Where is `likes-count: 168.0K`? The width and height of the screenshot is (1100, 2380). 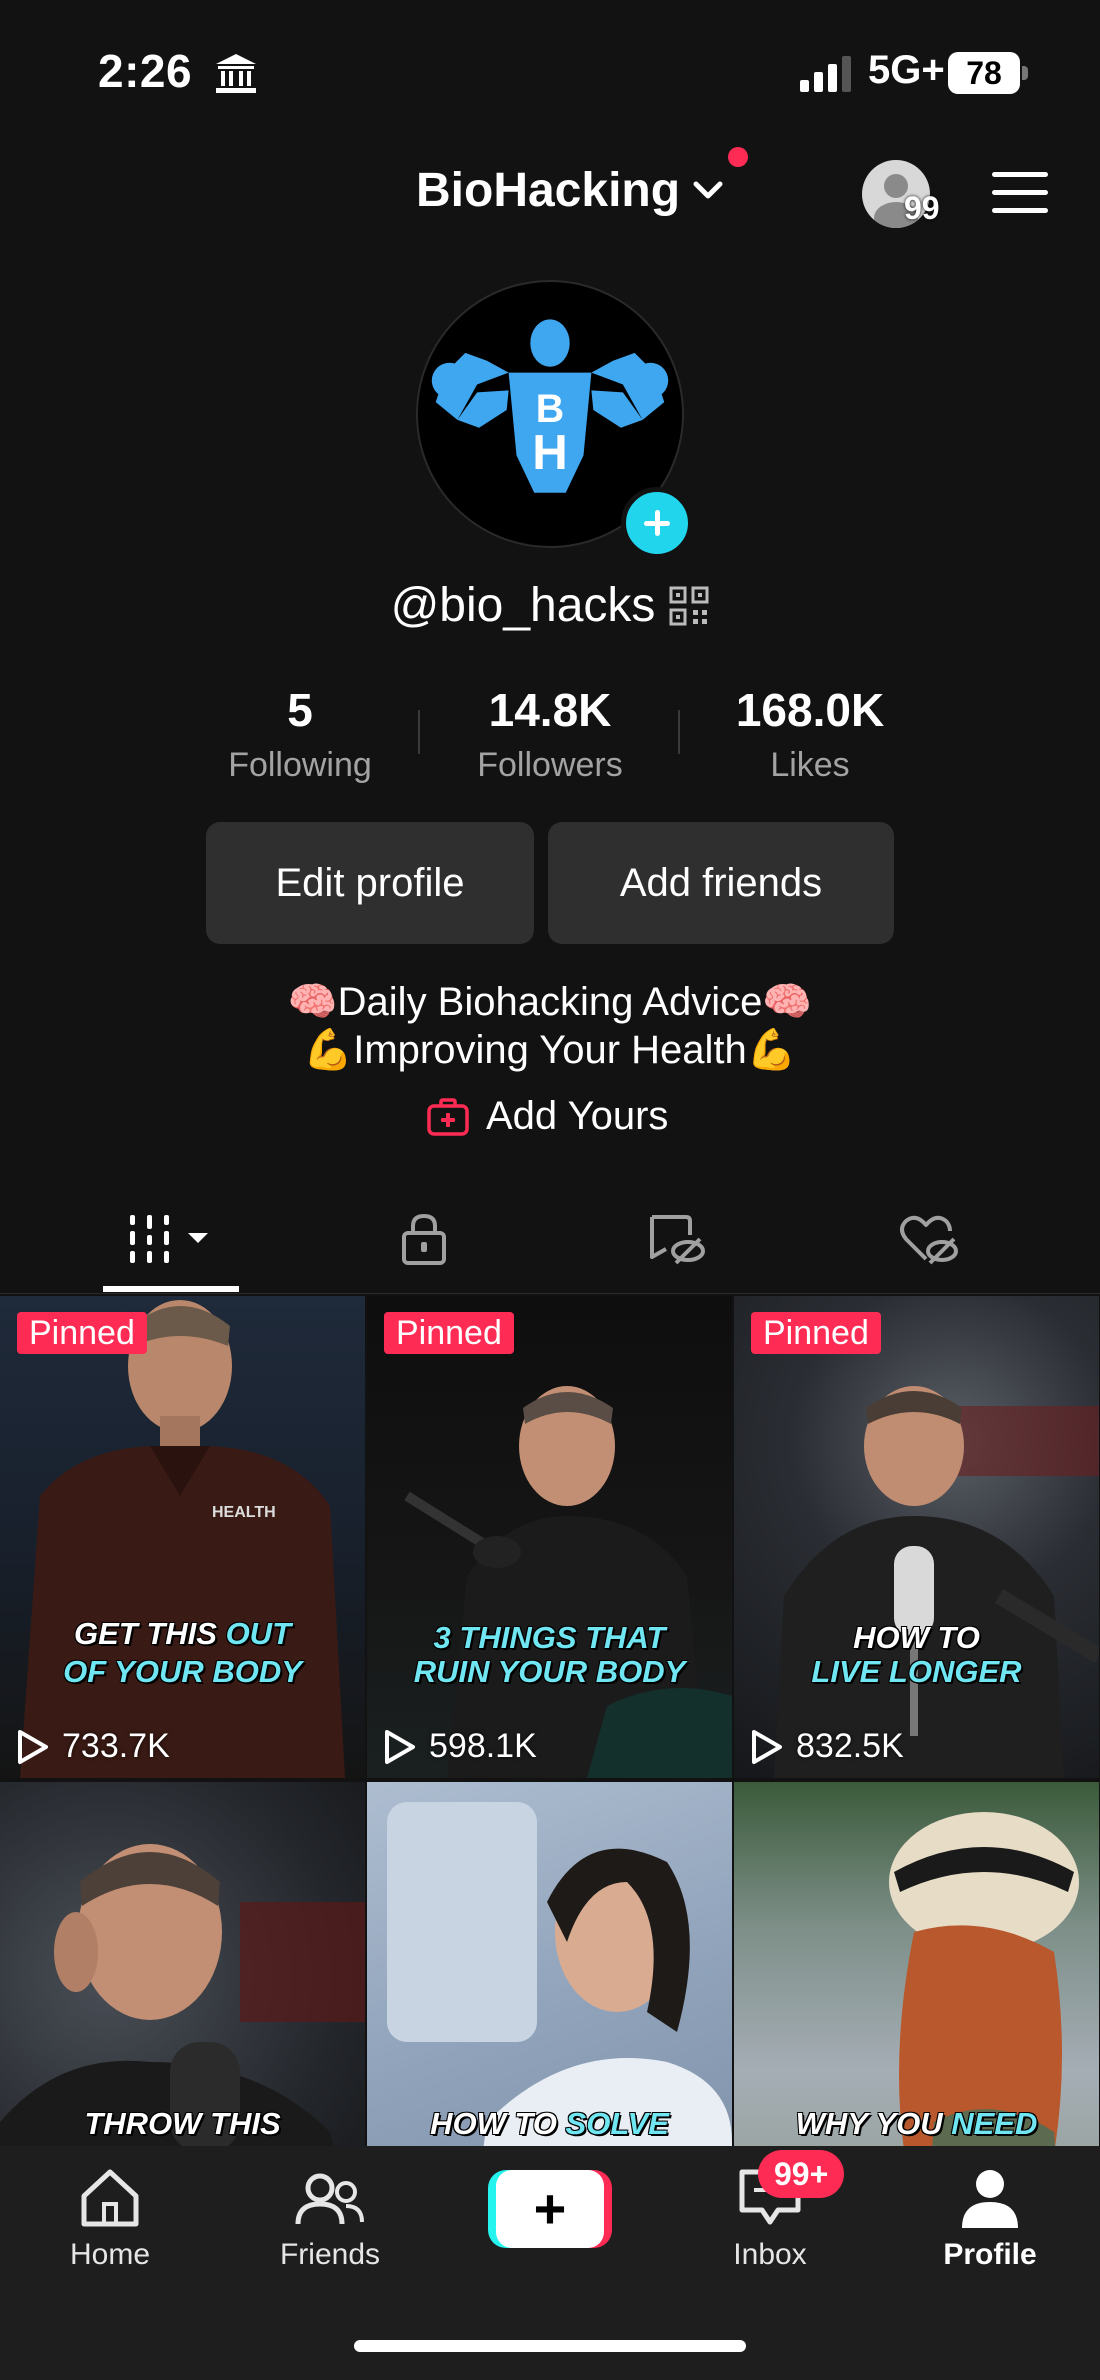
likes-count: 168.0K is located at coordinates (810, 710).